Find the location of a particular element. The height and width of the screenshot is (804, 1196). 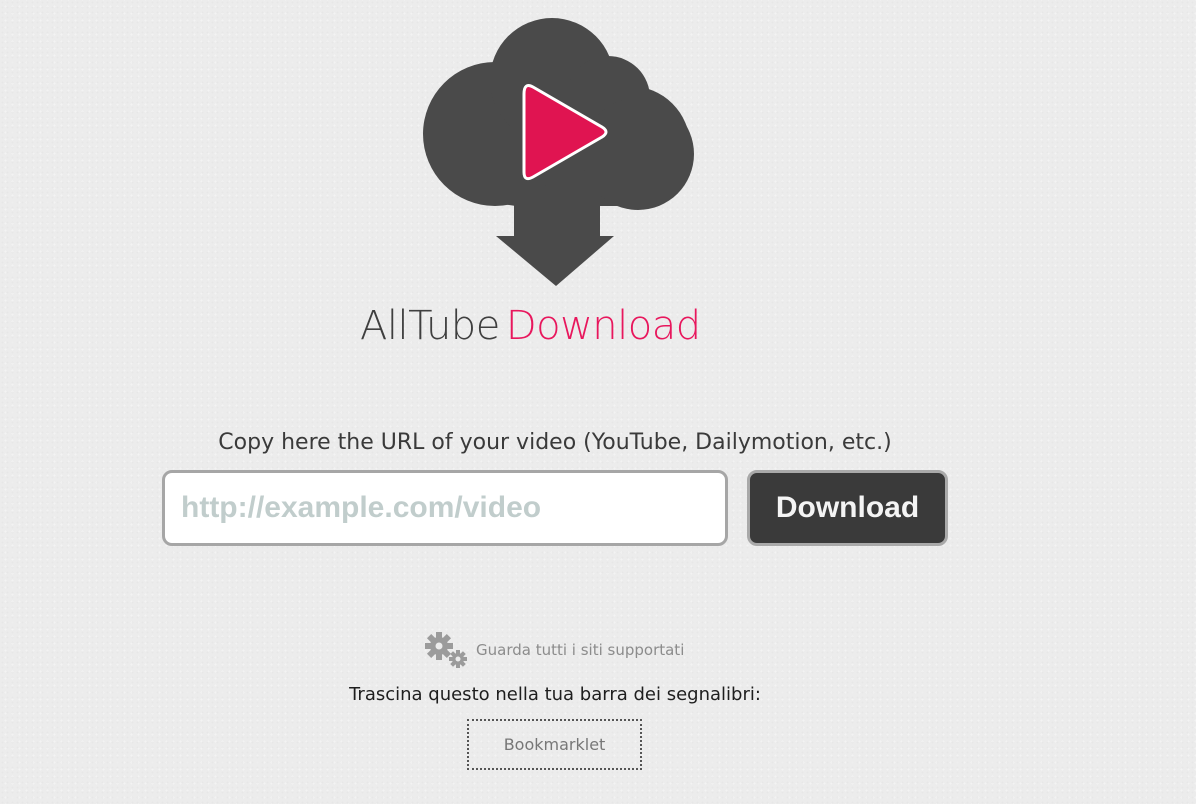

brand-wordmark: AllTube Download is located at coordinates (560, 326).